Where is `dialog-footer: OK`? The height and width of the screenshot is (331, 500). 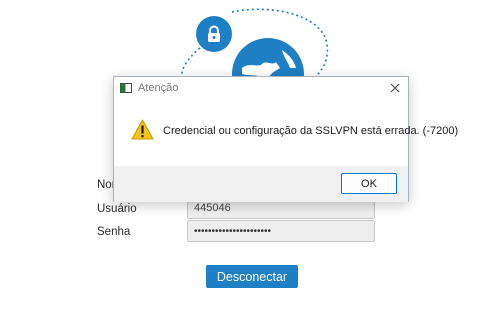
dialog-footer: OK is located at coordinates (261, 184).